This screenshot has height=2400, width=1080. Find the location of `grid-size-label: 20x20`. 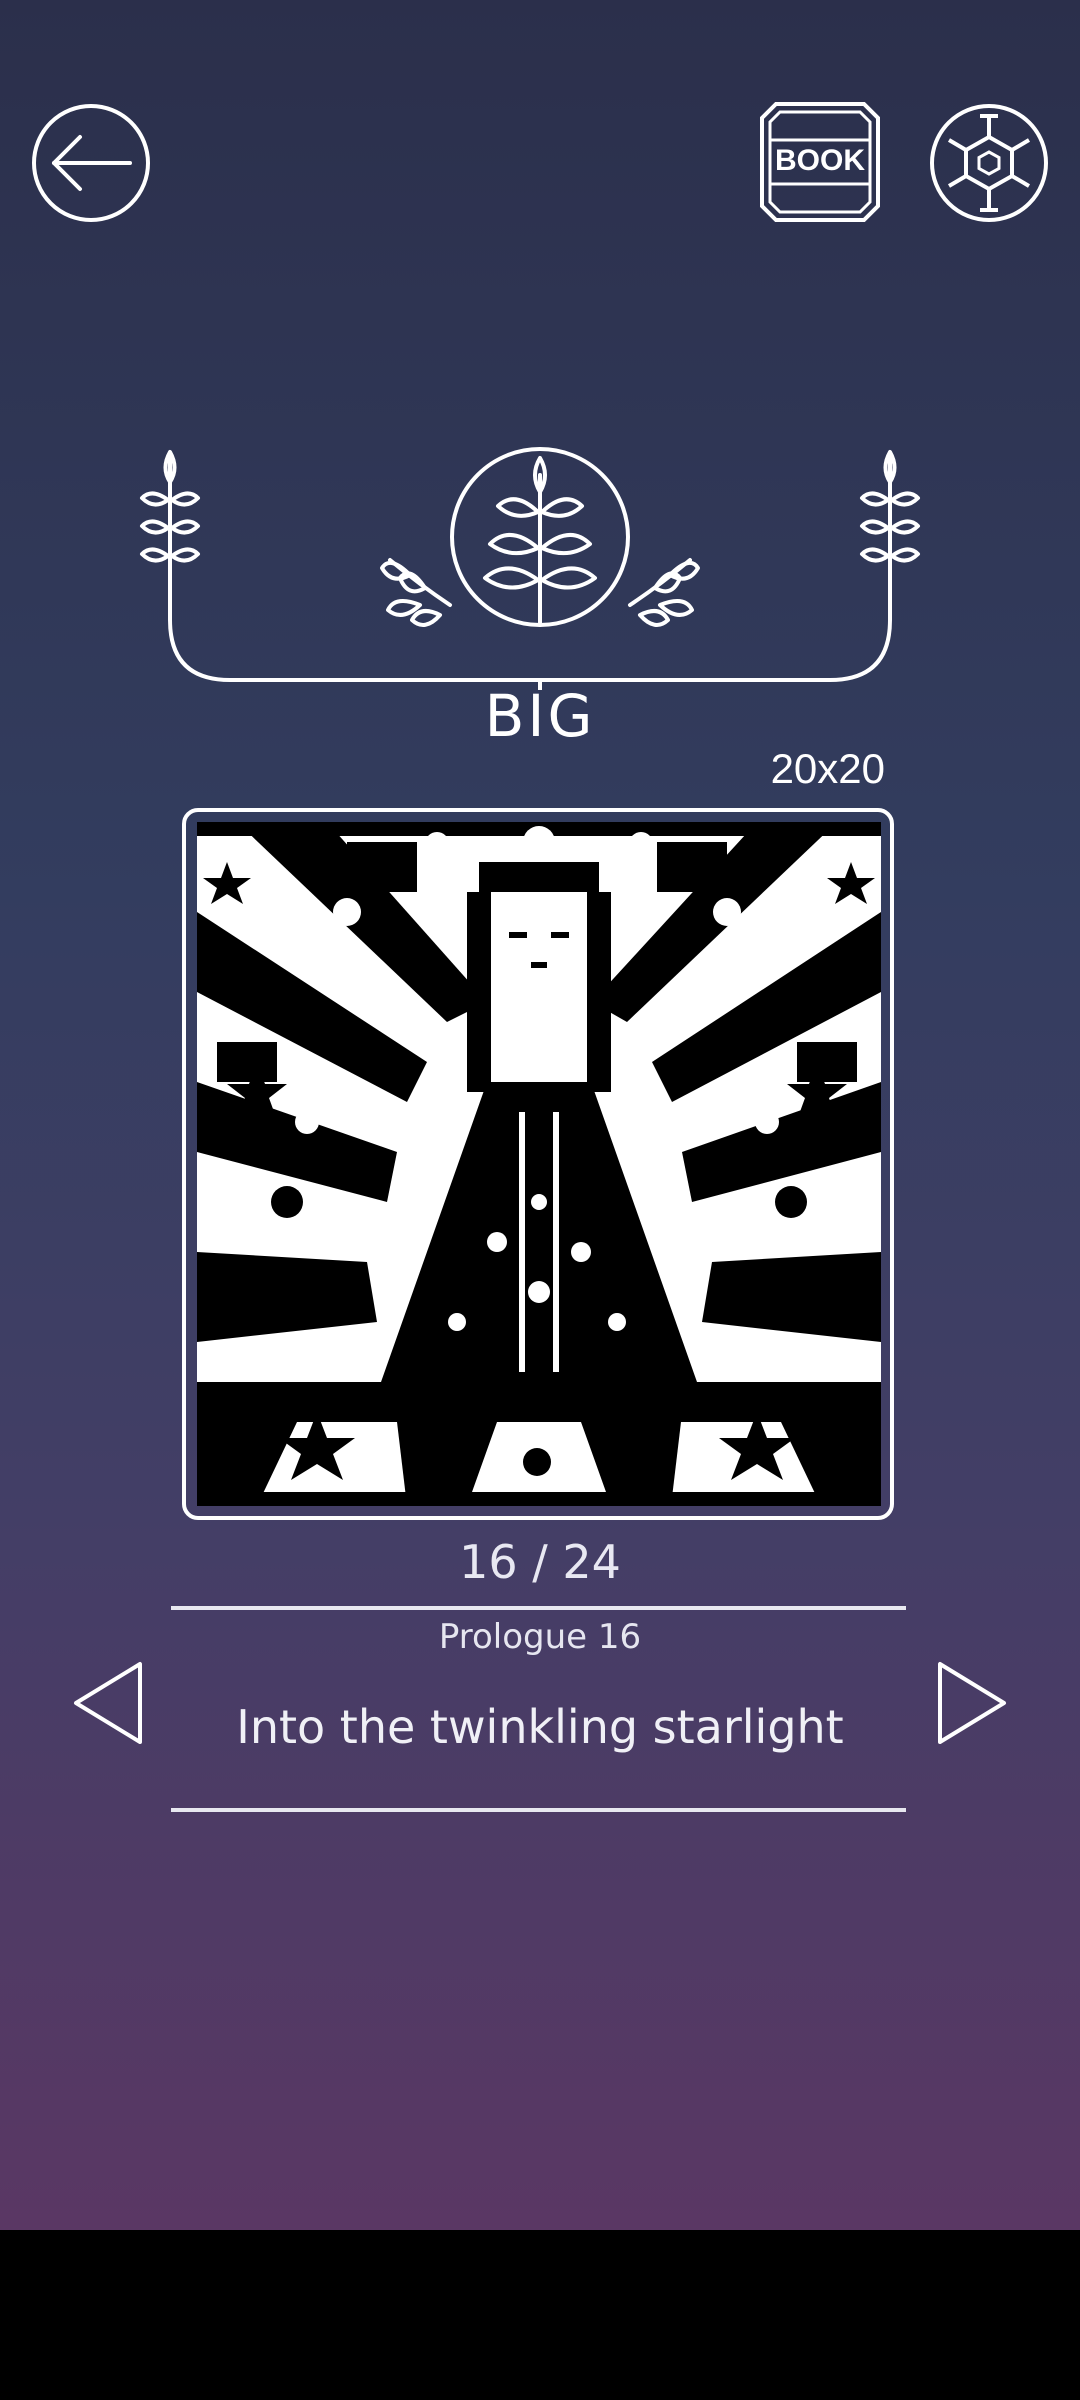

grid-size-label: 20x20 is located at coordinates (827, 768).